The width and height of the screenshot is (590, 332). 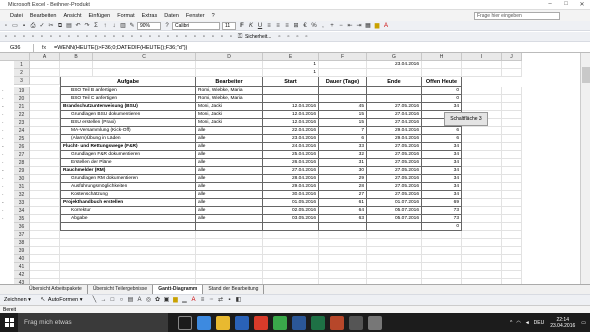 What do you see at coordinates (582, 4) in the screenshot?
I see `close-button: ✕` at bounding box center [582, 4].